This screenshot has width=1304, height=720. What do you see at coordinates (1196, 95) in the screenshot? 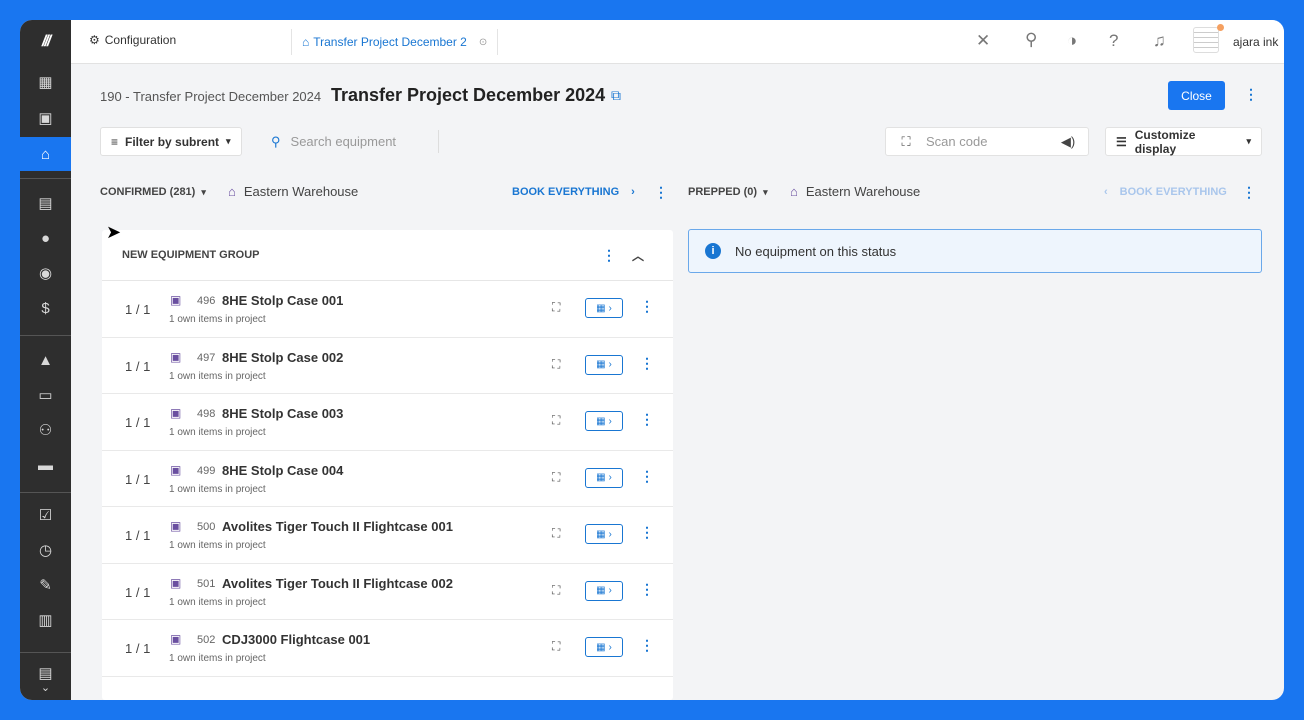
I see `close-button: Close` at bounding box center [1196, 95].